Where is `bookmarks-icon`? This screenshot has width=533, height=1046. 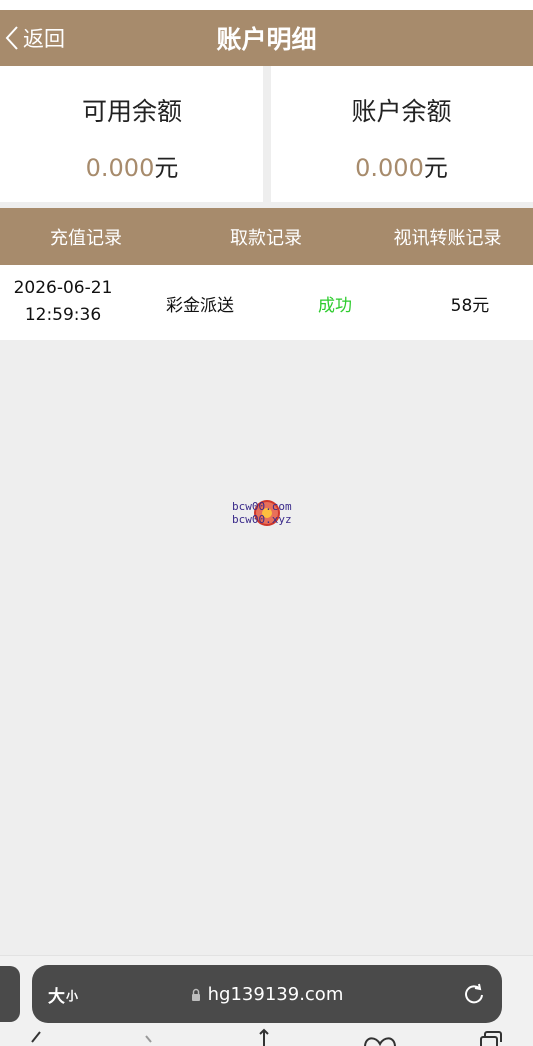
bookmarks-icon is located at coordinates (380, 1037).